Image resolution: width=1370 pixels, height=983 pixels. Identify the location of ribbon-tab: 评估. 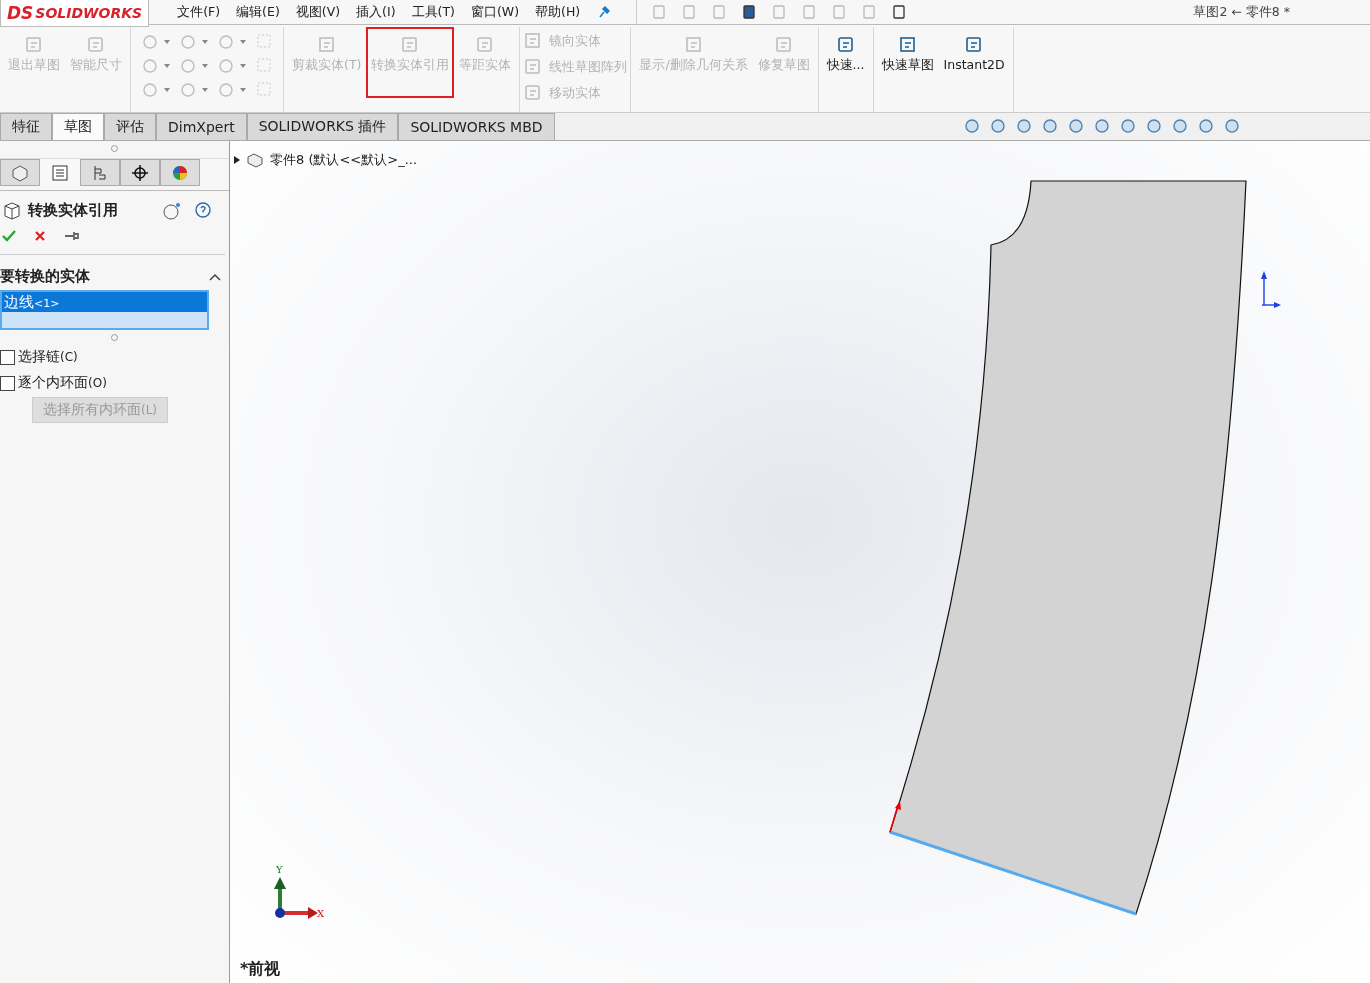
(130, 126).